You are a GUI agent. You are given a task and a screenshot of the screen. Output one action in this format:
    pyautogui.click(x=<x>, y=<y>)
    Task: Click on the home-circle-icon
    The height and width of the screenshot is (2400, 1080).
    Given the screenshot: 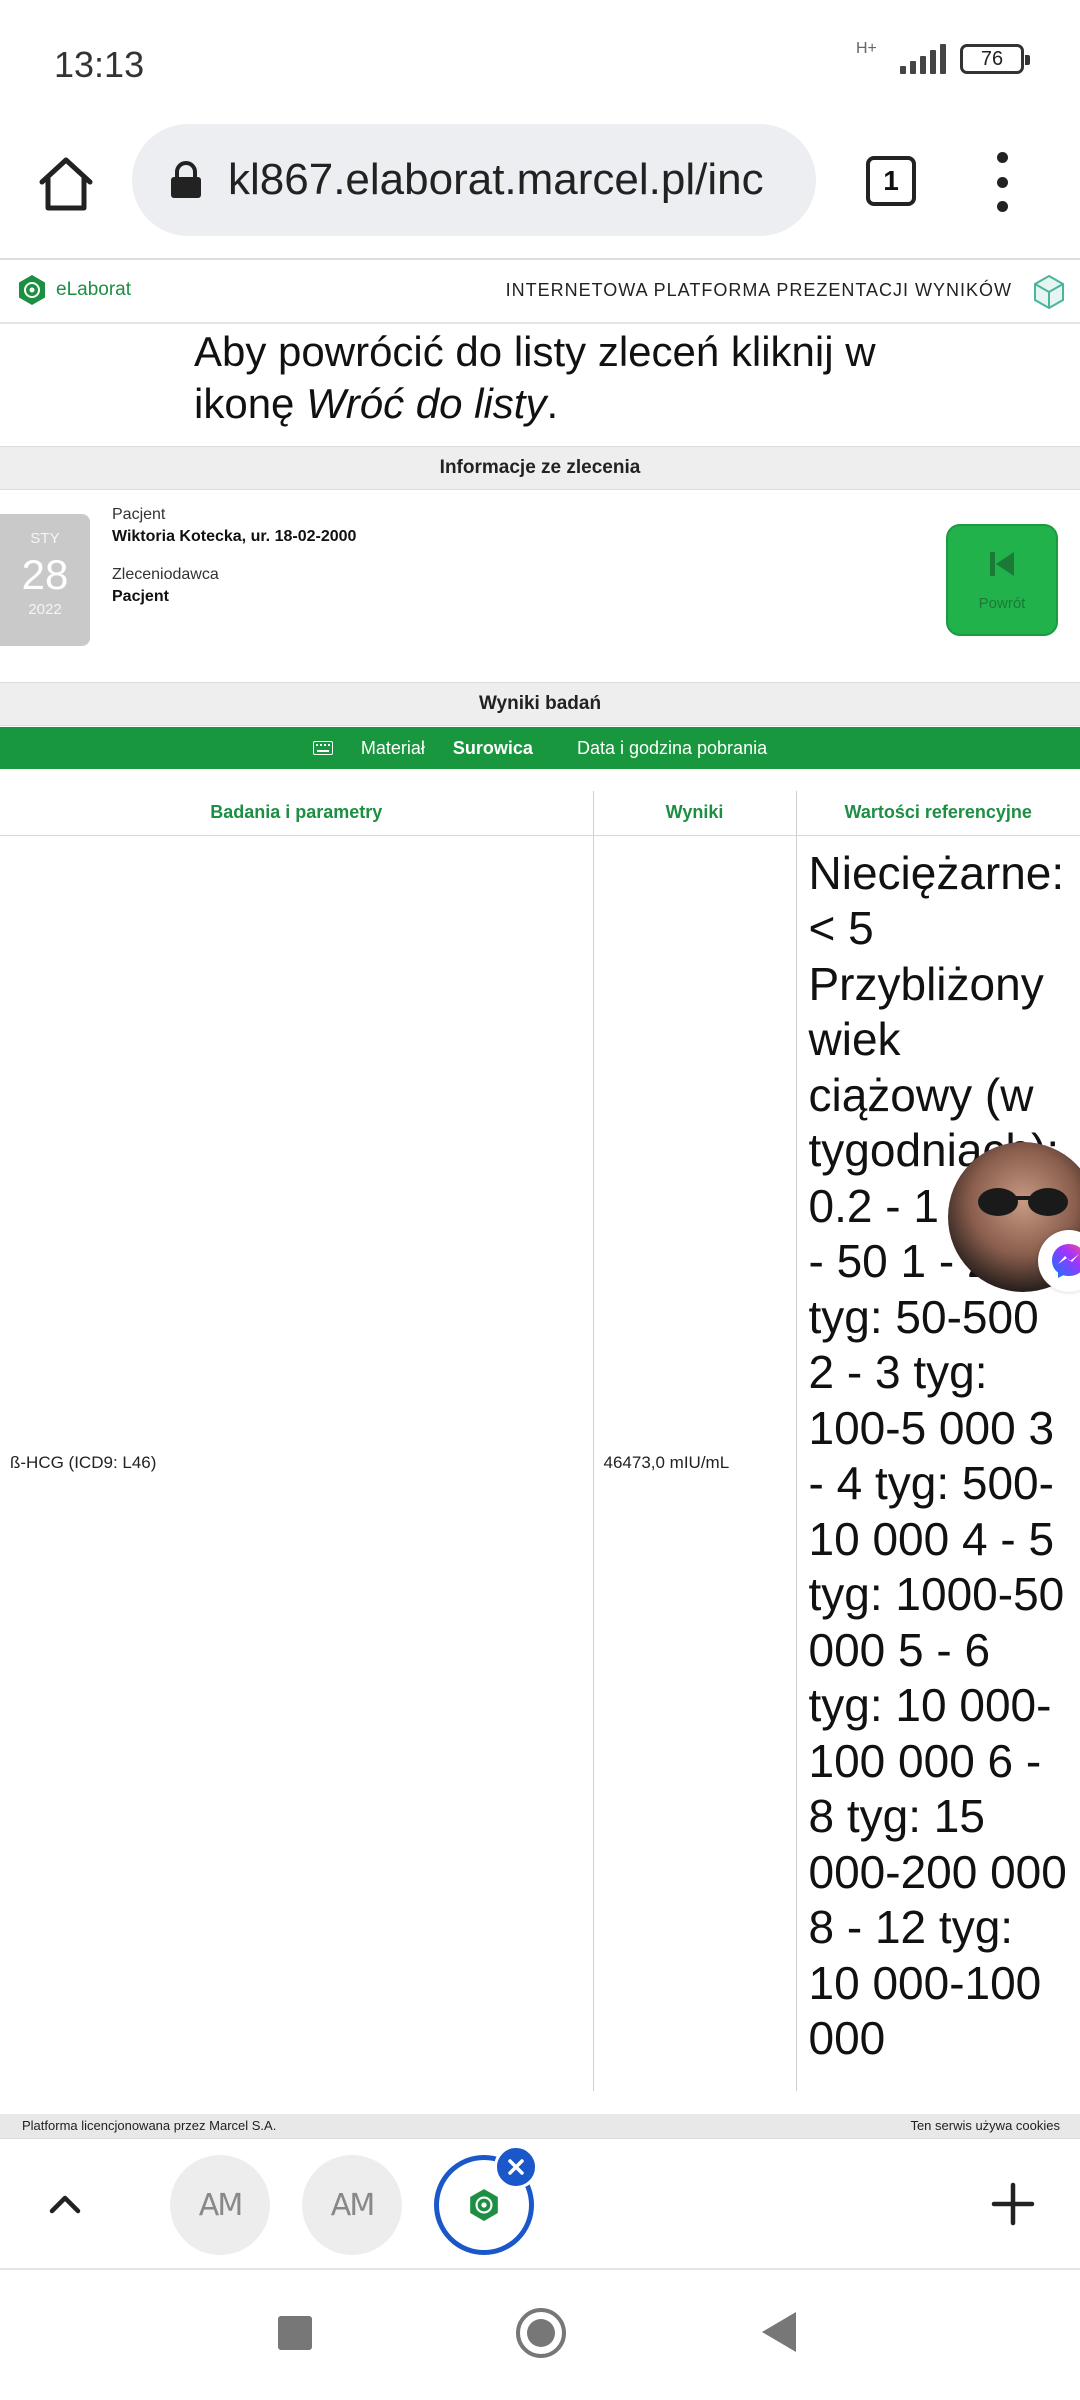 What is the action you would take?
    pyautogui.click(x=541, y=2333)
    